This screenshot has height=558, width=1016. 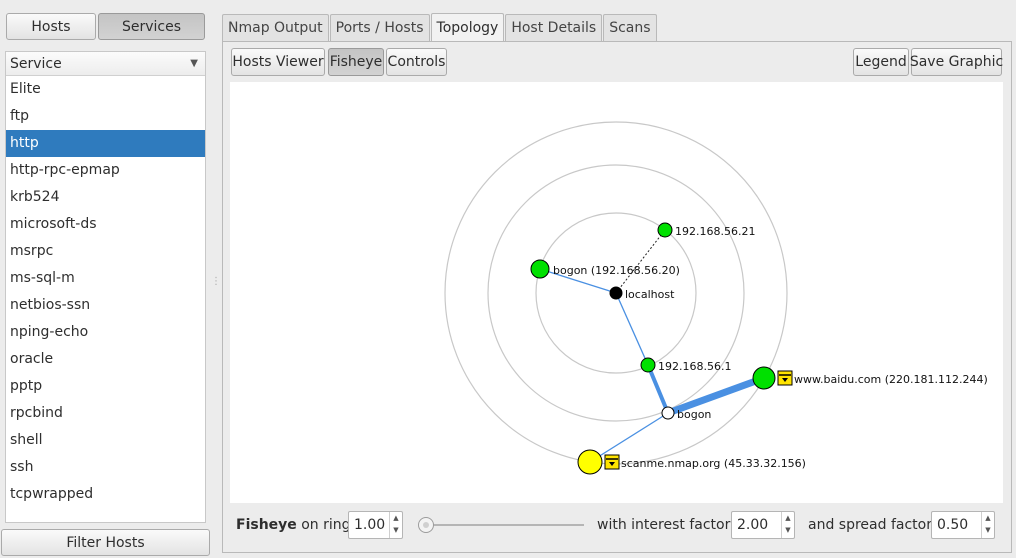 What do you see at coordinates (326, 525) in the screenshot?
I see `on-ring-label: on ring` at bounding box center [326, 525].